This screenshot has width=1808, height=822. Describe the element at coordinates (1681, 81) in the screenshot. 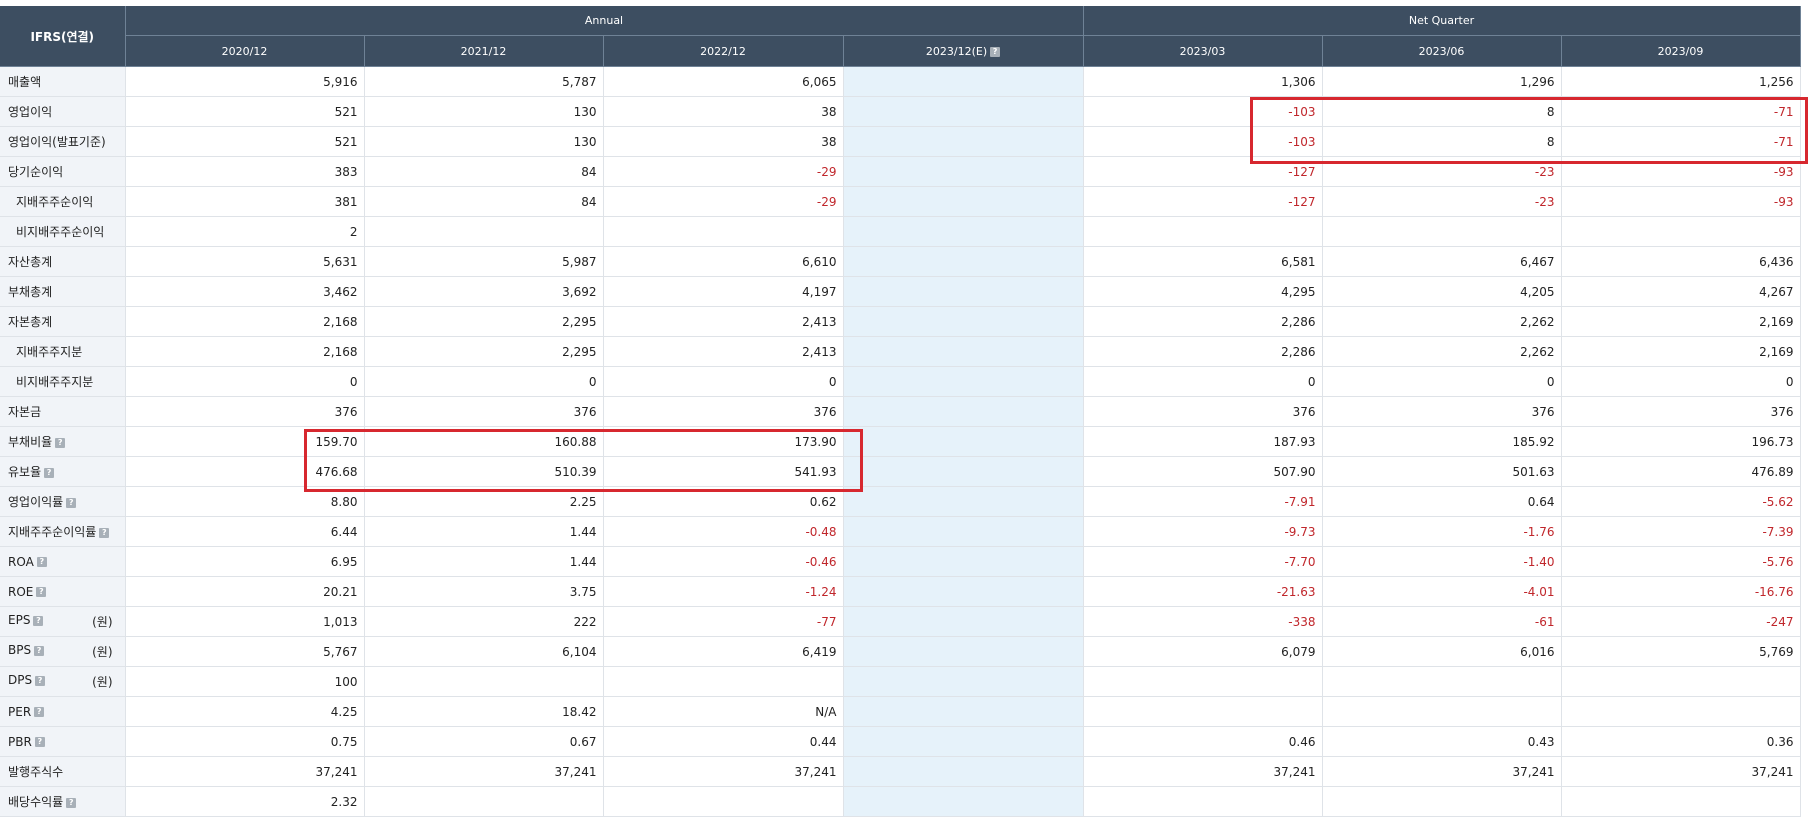

I see `value-cell: 1,256` at that location.